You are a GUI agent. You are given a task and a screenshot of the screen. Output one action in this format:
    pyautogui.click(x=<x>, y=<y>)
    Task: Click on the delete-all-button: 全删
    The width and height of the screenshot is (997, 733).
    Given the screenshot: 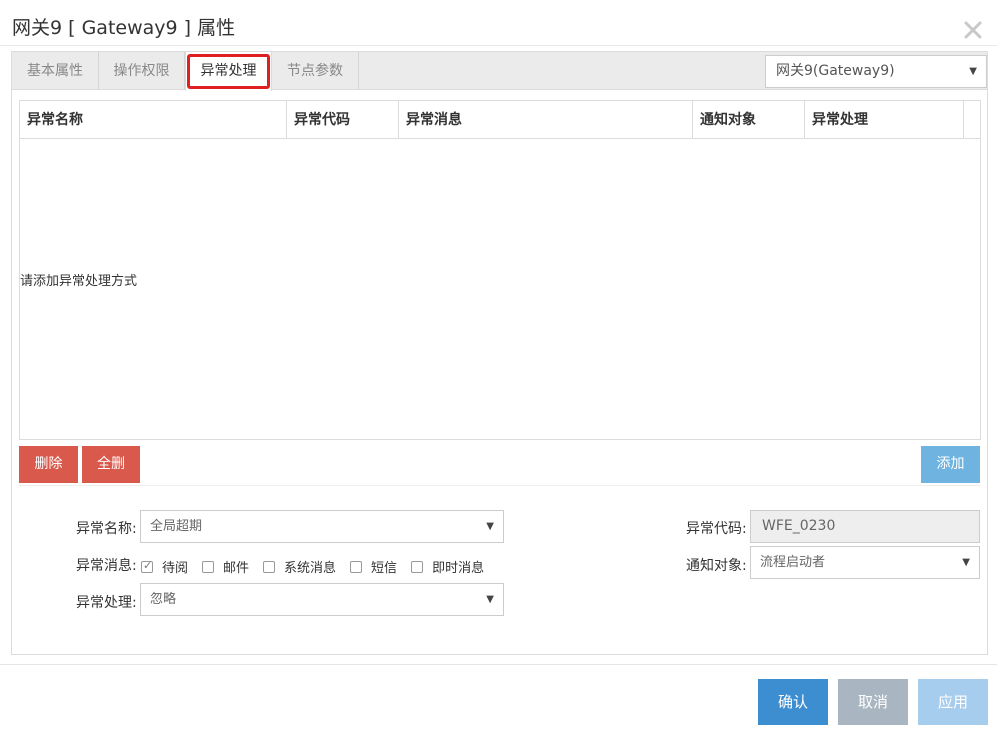 What is the action you would take?
    pyautogui.click(x=111, y=464)
    